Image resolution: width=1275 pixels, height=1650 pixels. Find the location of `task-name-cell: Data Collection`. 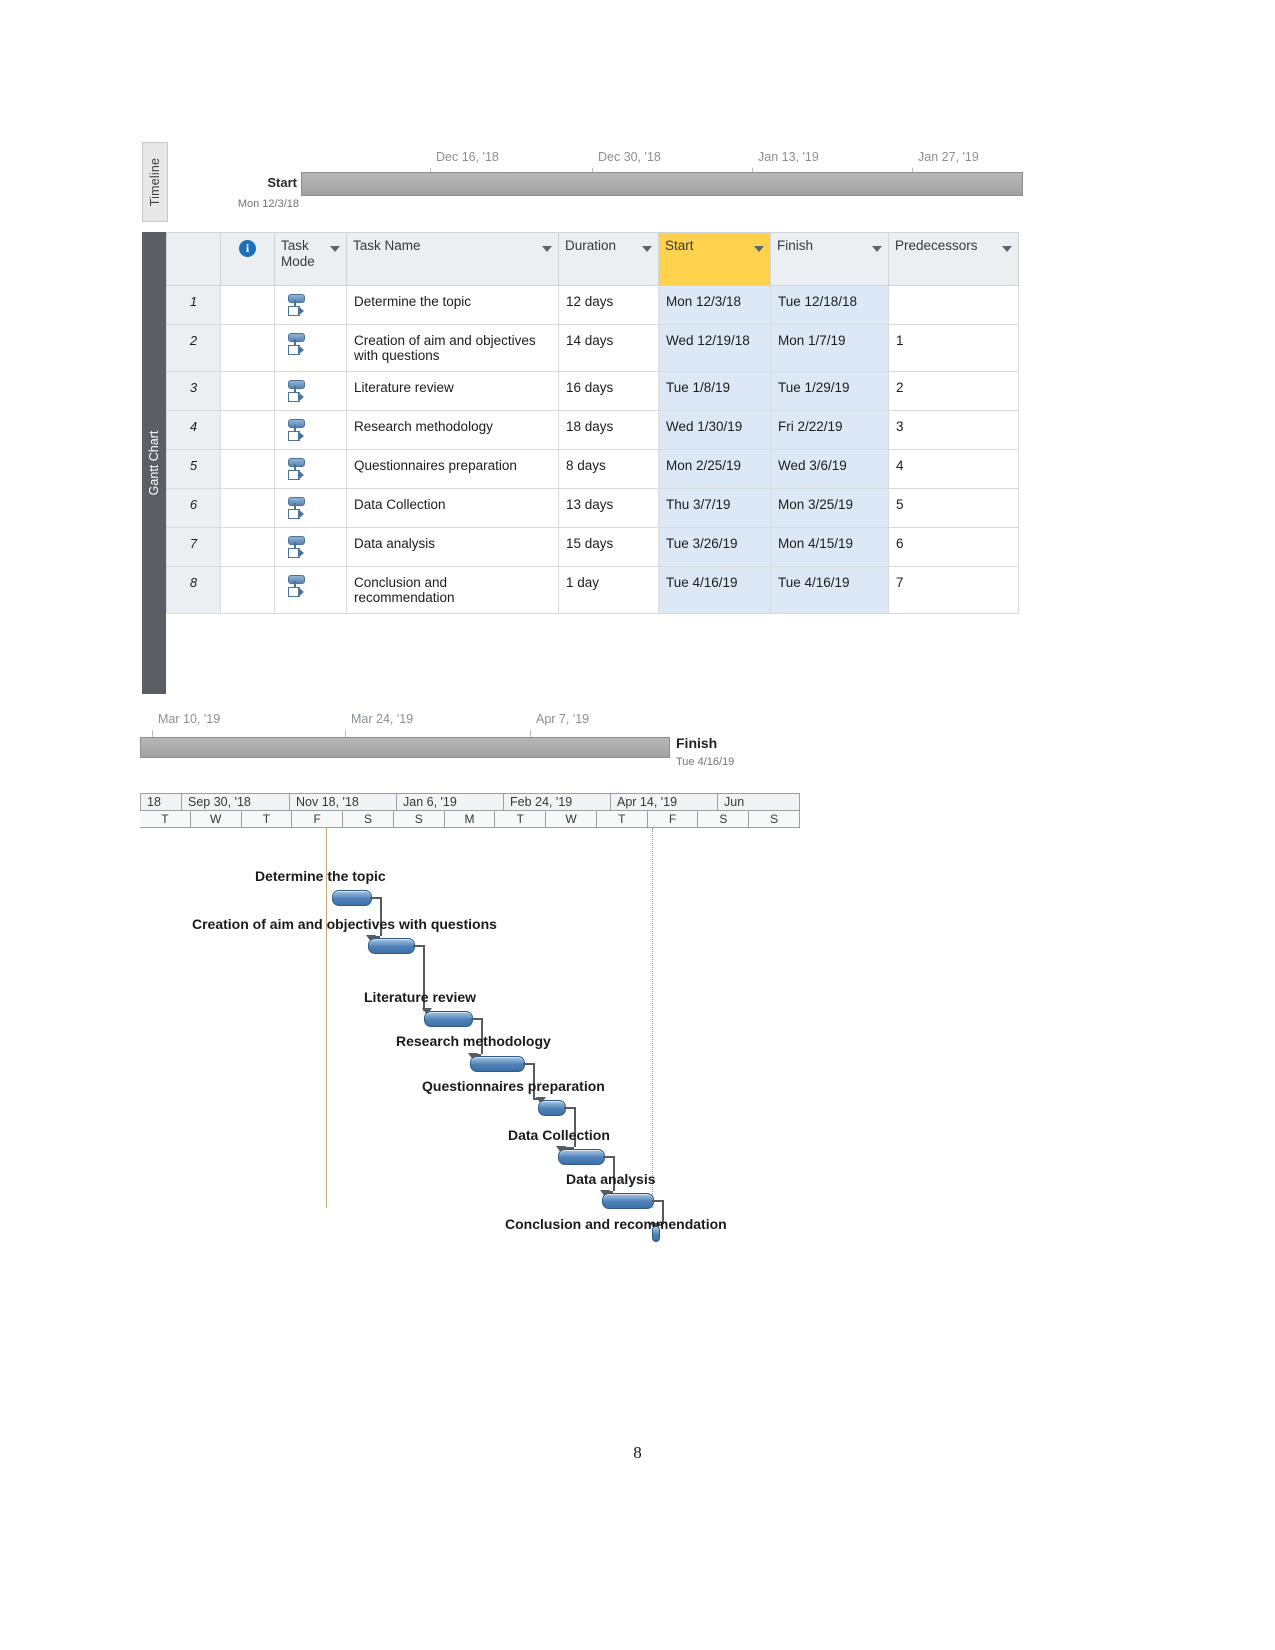

task-name-cell: Data Collection is located at coordinates (452, 508).